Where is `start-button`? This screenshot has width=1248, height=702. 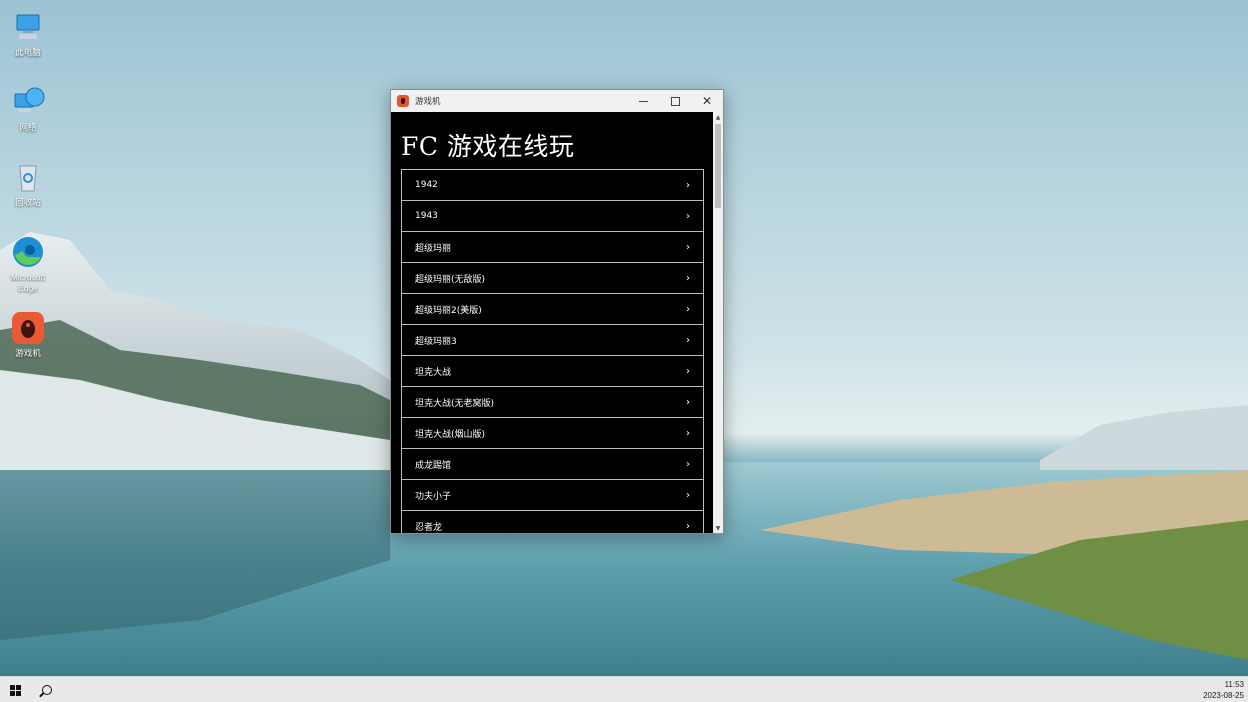
start-button is located at coordinates (15, 690).